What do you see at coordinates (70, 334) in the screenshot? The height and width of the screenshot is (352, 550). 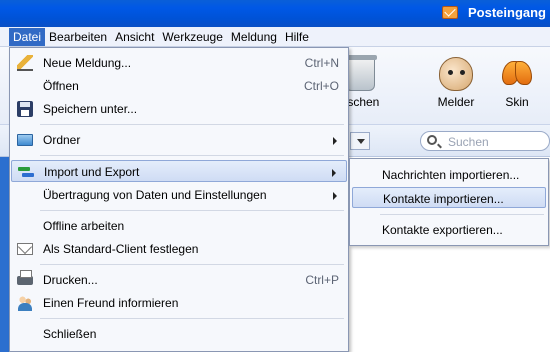 I see `menu-item-label: Schließen` at bounding box center [70, 334].